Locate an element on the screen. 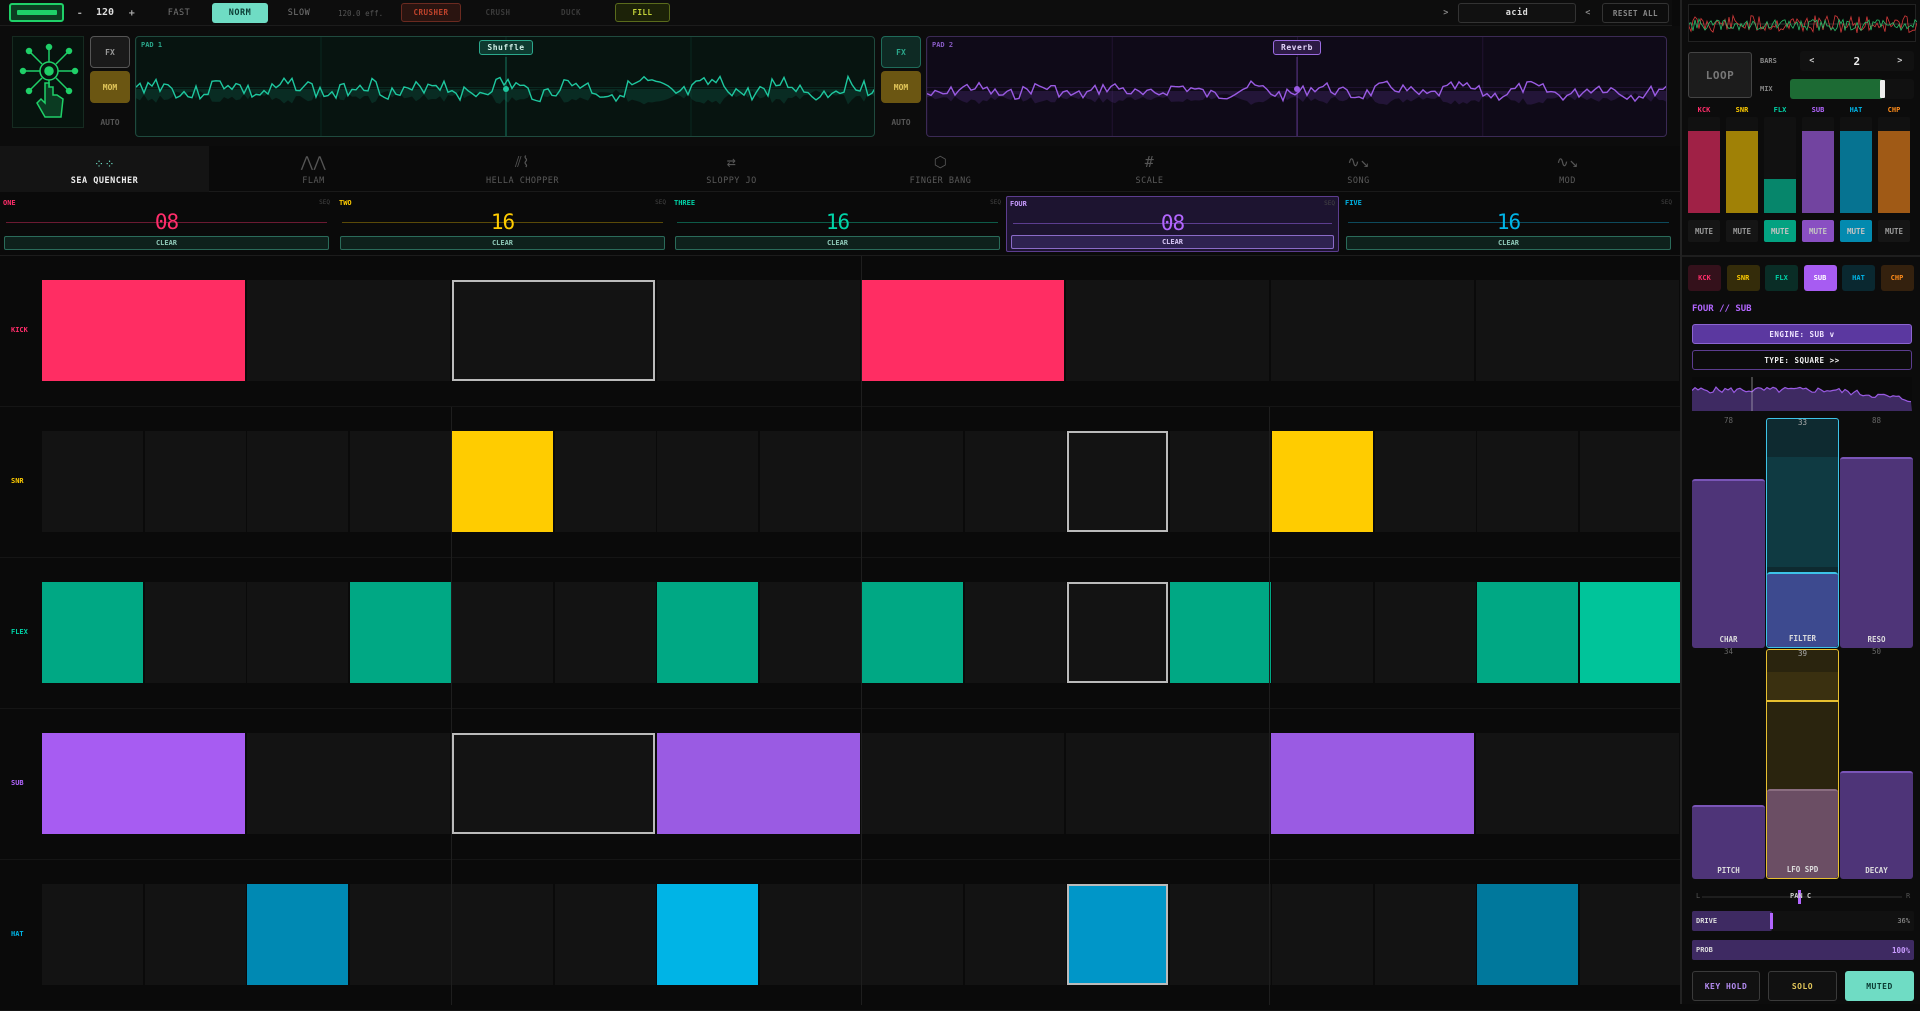 The height and width of the screenshot is (1011, 1920). loop-button: LOOP is located at coordinates (1720, 75).